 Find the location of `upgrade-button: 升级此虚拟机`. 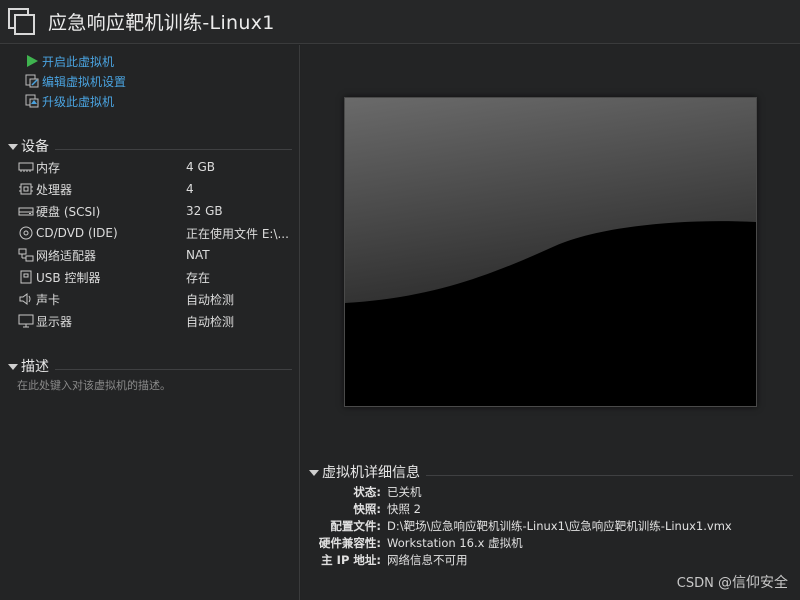

upgrade-button: 升级此虚拟机 is located at coordinates (69, 101).